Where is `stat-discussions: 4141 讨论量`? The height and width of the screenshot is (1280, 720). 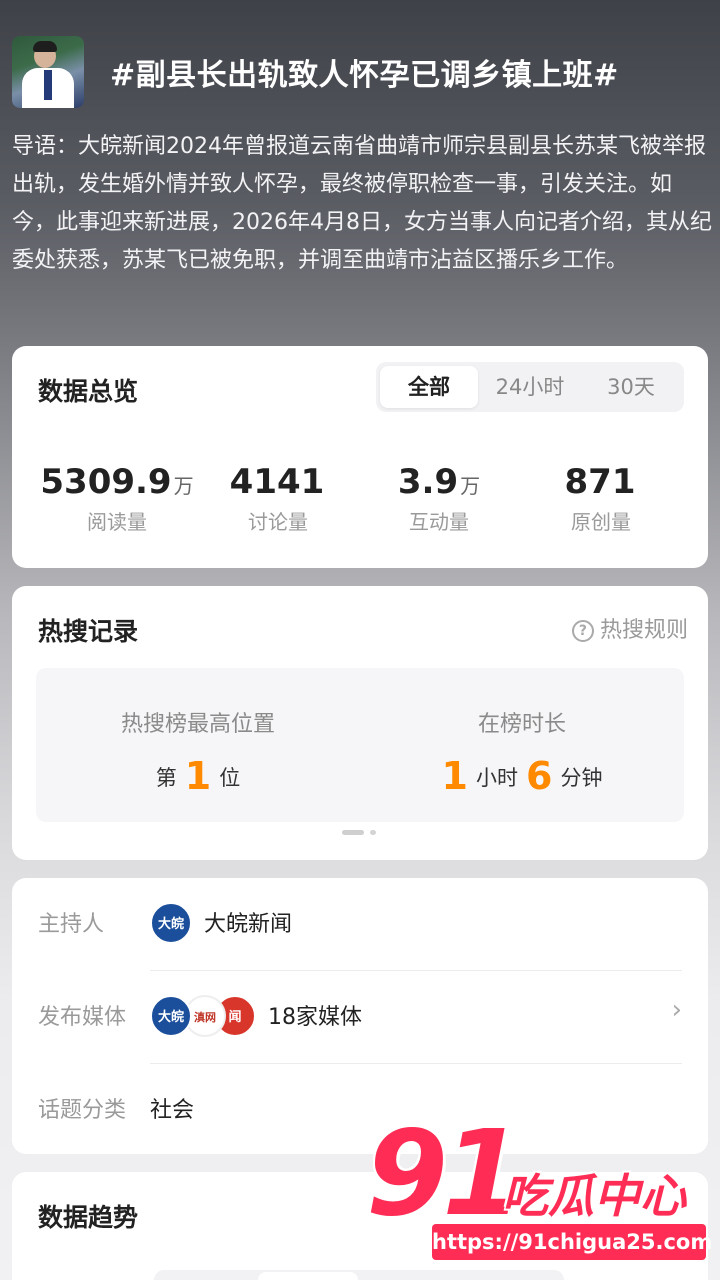 stat-discussions: 4141 讨论量 is located at coordinates (278, 498).